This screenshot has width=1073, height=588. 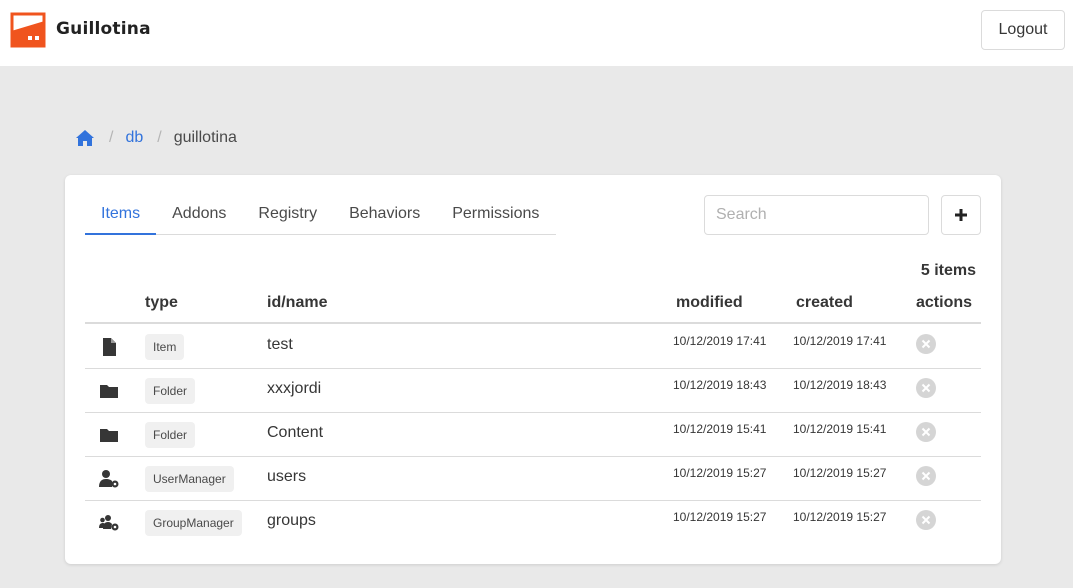 I want to click on users-cog-icon, so click(x=109, y=523).